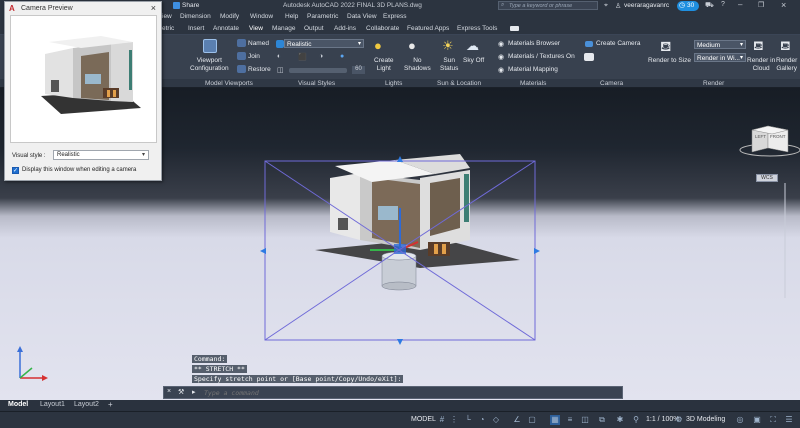 This screenshot has width=800, height=428. I want to click on edge-effects-icon: ◐, so click(279, 56).